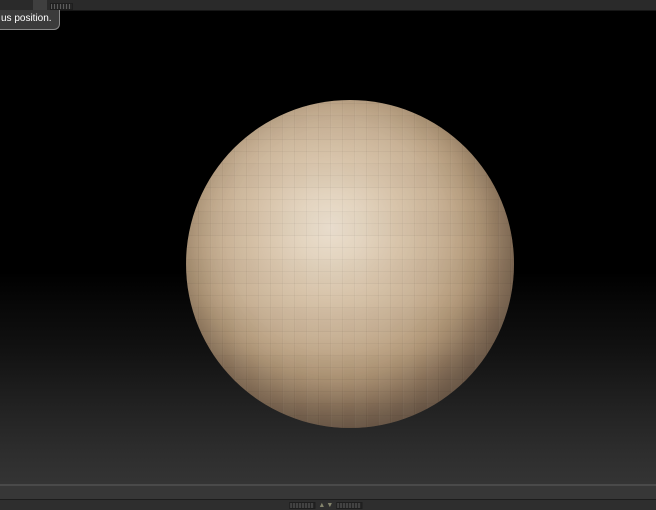 This screenshot has height=510, width=656. What do you see at coordinates (328, 5) in the screenshot?
I see `top-shelf-bar` at bounding box center [328, 5].